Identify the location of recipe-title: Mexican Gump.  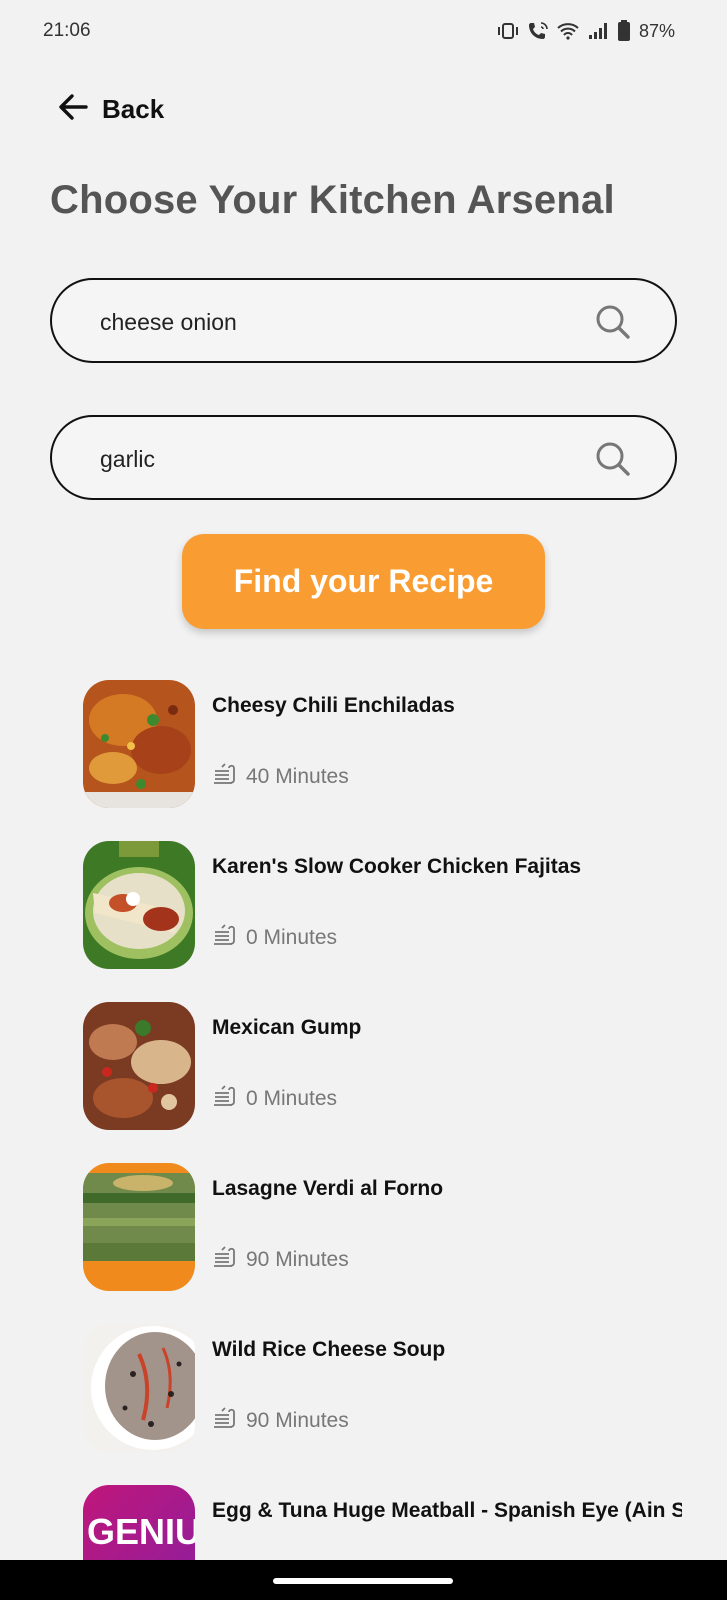
(287, 1027).